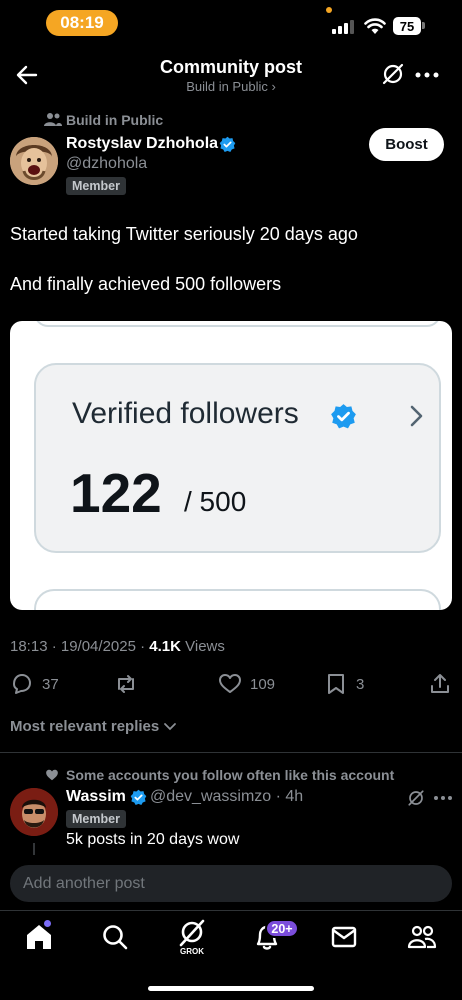  I want to click on communities-icon, so click(422, 937).